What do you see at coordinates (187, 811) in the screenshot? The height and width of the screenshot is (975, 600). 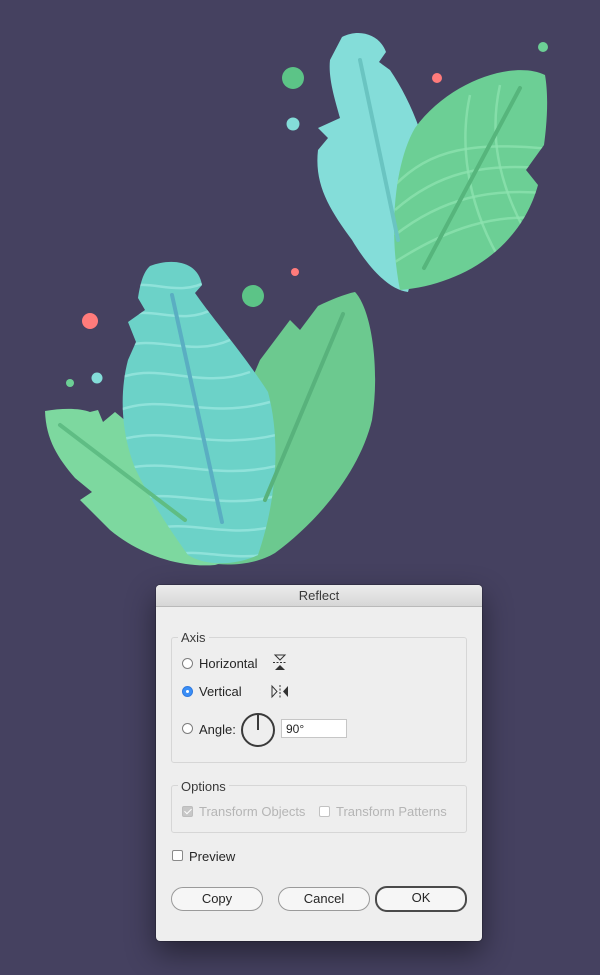 I see `transform-objects-checkbox` at bounding box center [187, 811].